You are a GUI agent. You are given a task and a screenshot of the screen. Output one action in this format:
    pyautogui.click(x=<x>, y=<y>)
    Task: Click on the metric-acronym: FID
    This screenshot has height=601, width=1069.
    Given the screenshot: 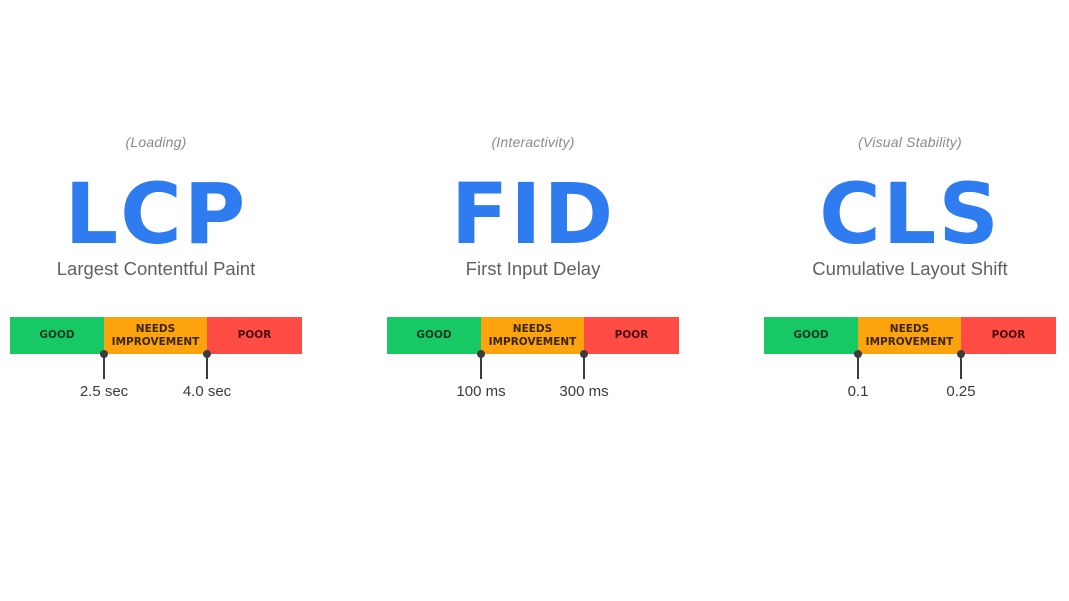 What is the action you would take?
    pyautogui.click(x=533, y=214)
    